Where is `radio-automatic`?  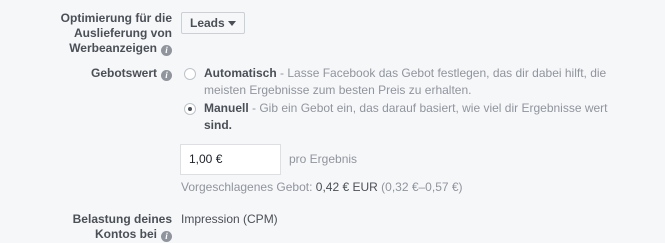 radio-automatic is located at coordinates (190, 74).